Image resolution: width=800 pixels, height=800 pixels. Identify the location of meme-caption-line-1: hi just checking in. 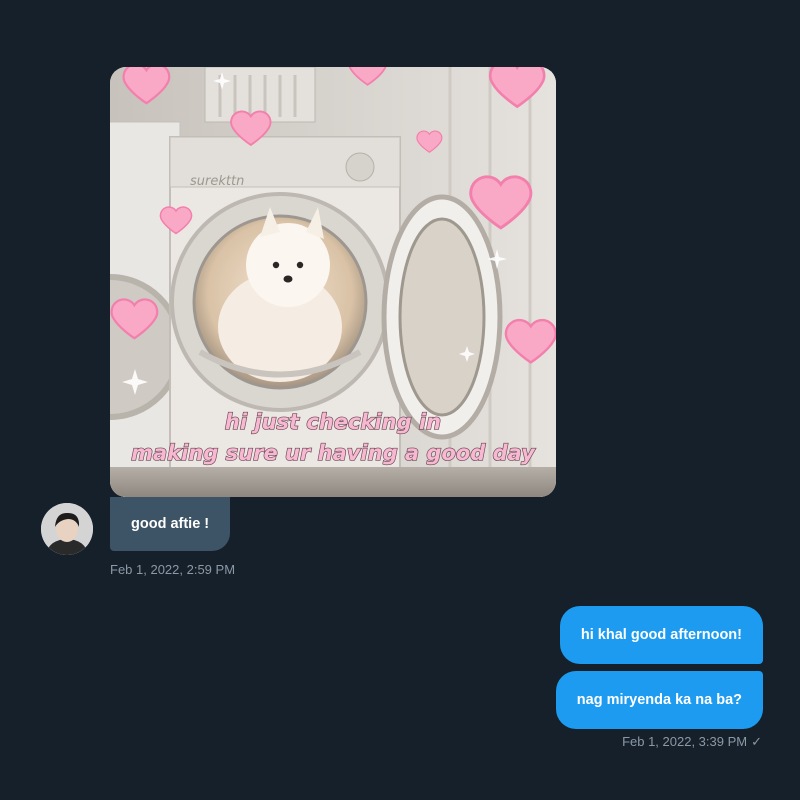
(333, 422).